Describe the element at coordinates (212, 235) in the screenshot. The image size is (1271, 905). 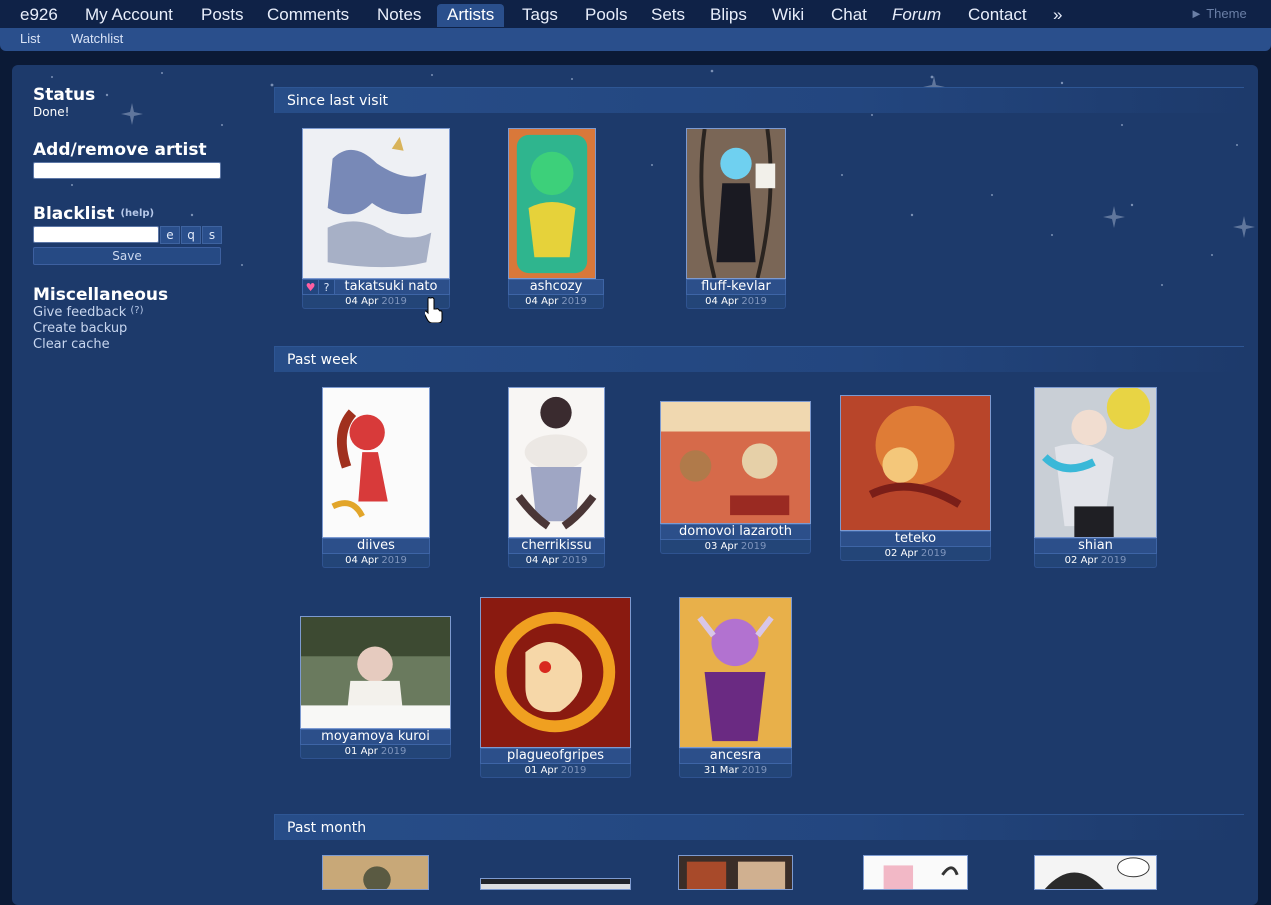
I see `blacklist-s-button: s` at that location.